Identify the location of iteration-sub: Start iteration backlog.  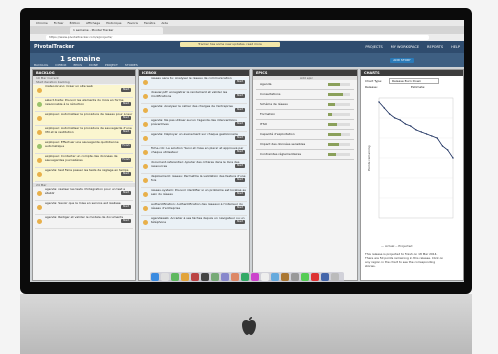
(84, 82).